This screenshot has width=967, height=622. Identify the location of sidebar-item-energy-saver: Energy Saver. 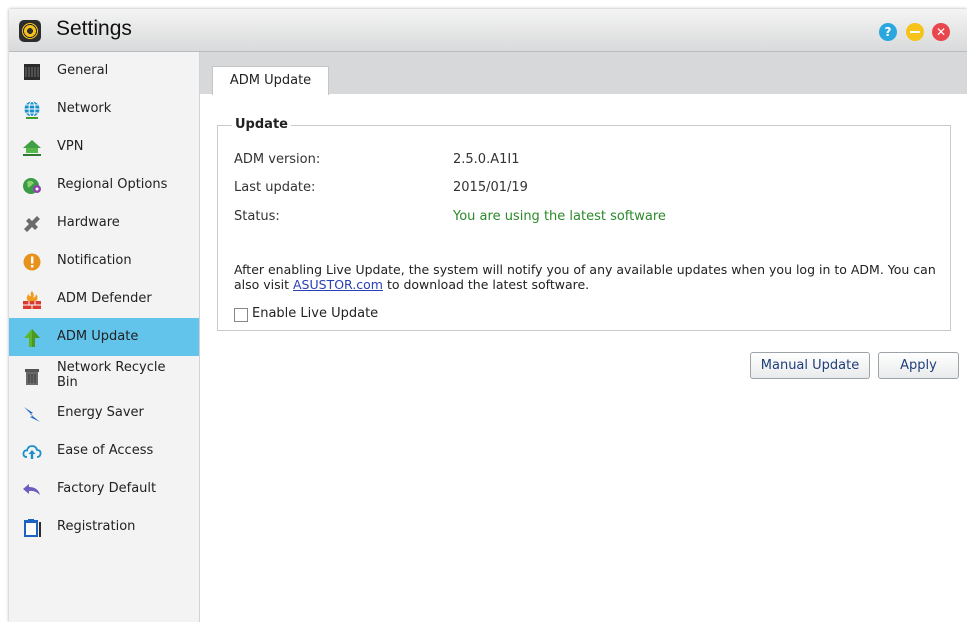
(104, 413).